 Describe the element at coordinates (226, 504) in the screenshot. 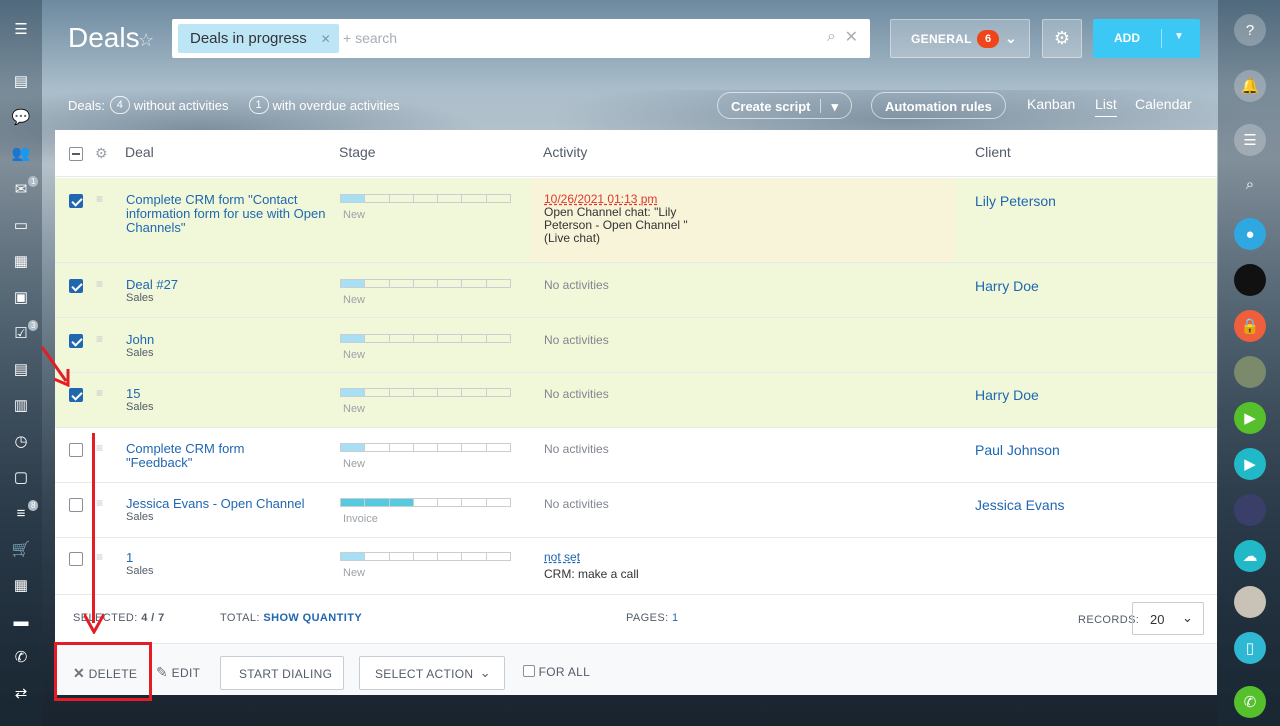

I see `deal-name-link: Jessica Evans - Open Channel` at that location.